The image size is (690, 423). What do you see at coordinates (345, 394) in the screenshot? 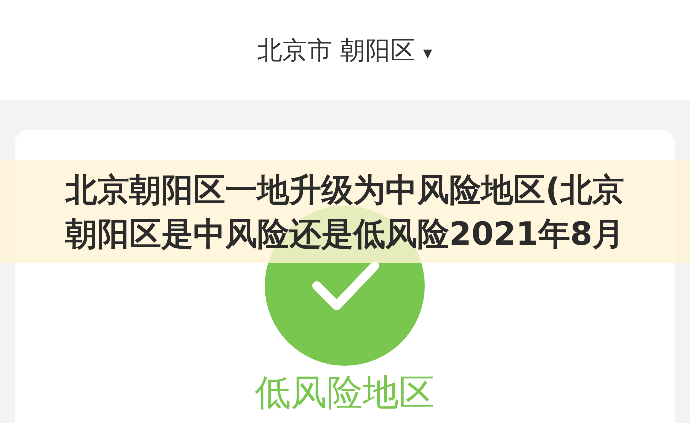
I see `risk-level-label: 低风险地区` at bounding box center [345, 394].